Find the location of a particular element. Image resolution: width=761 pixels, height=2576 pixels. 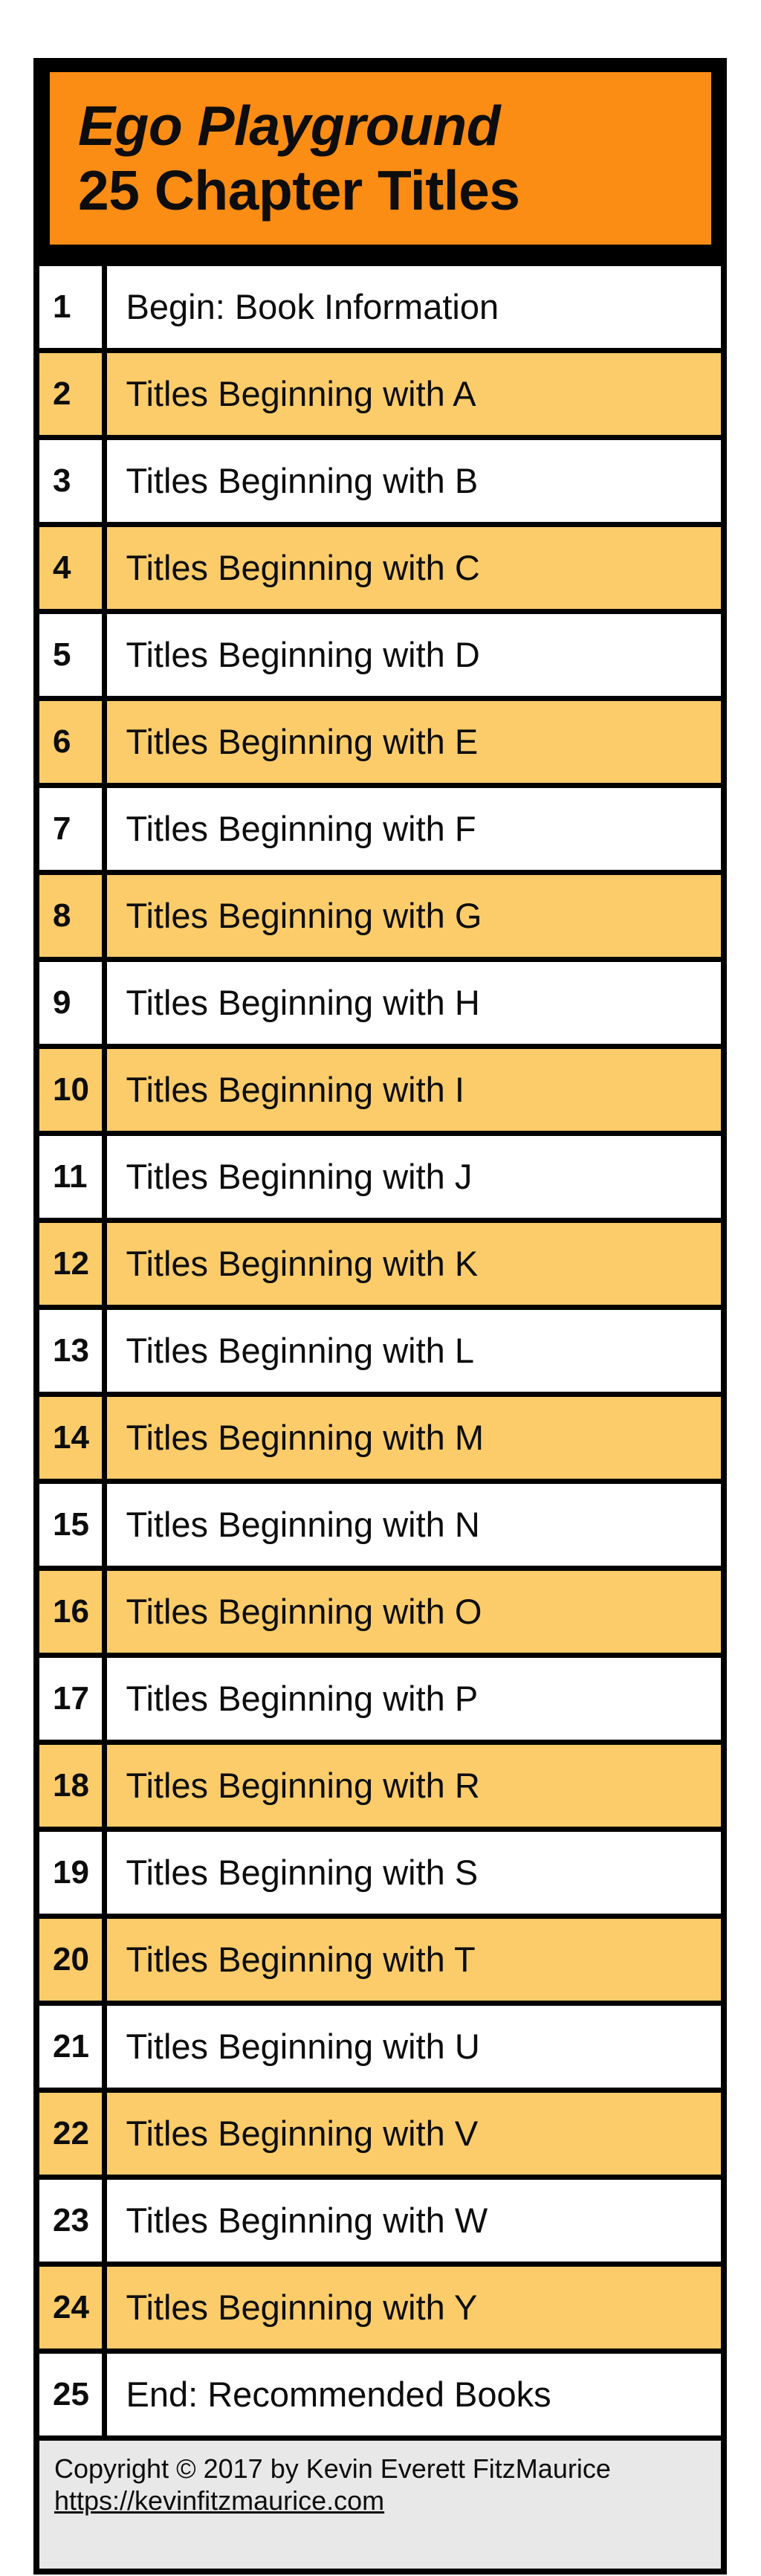

table-row: 2 Titles Beginning with A is located at coordinates (380, 393).